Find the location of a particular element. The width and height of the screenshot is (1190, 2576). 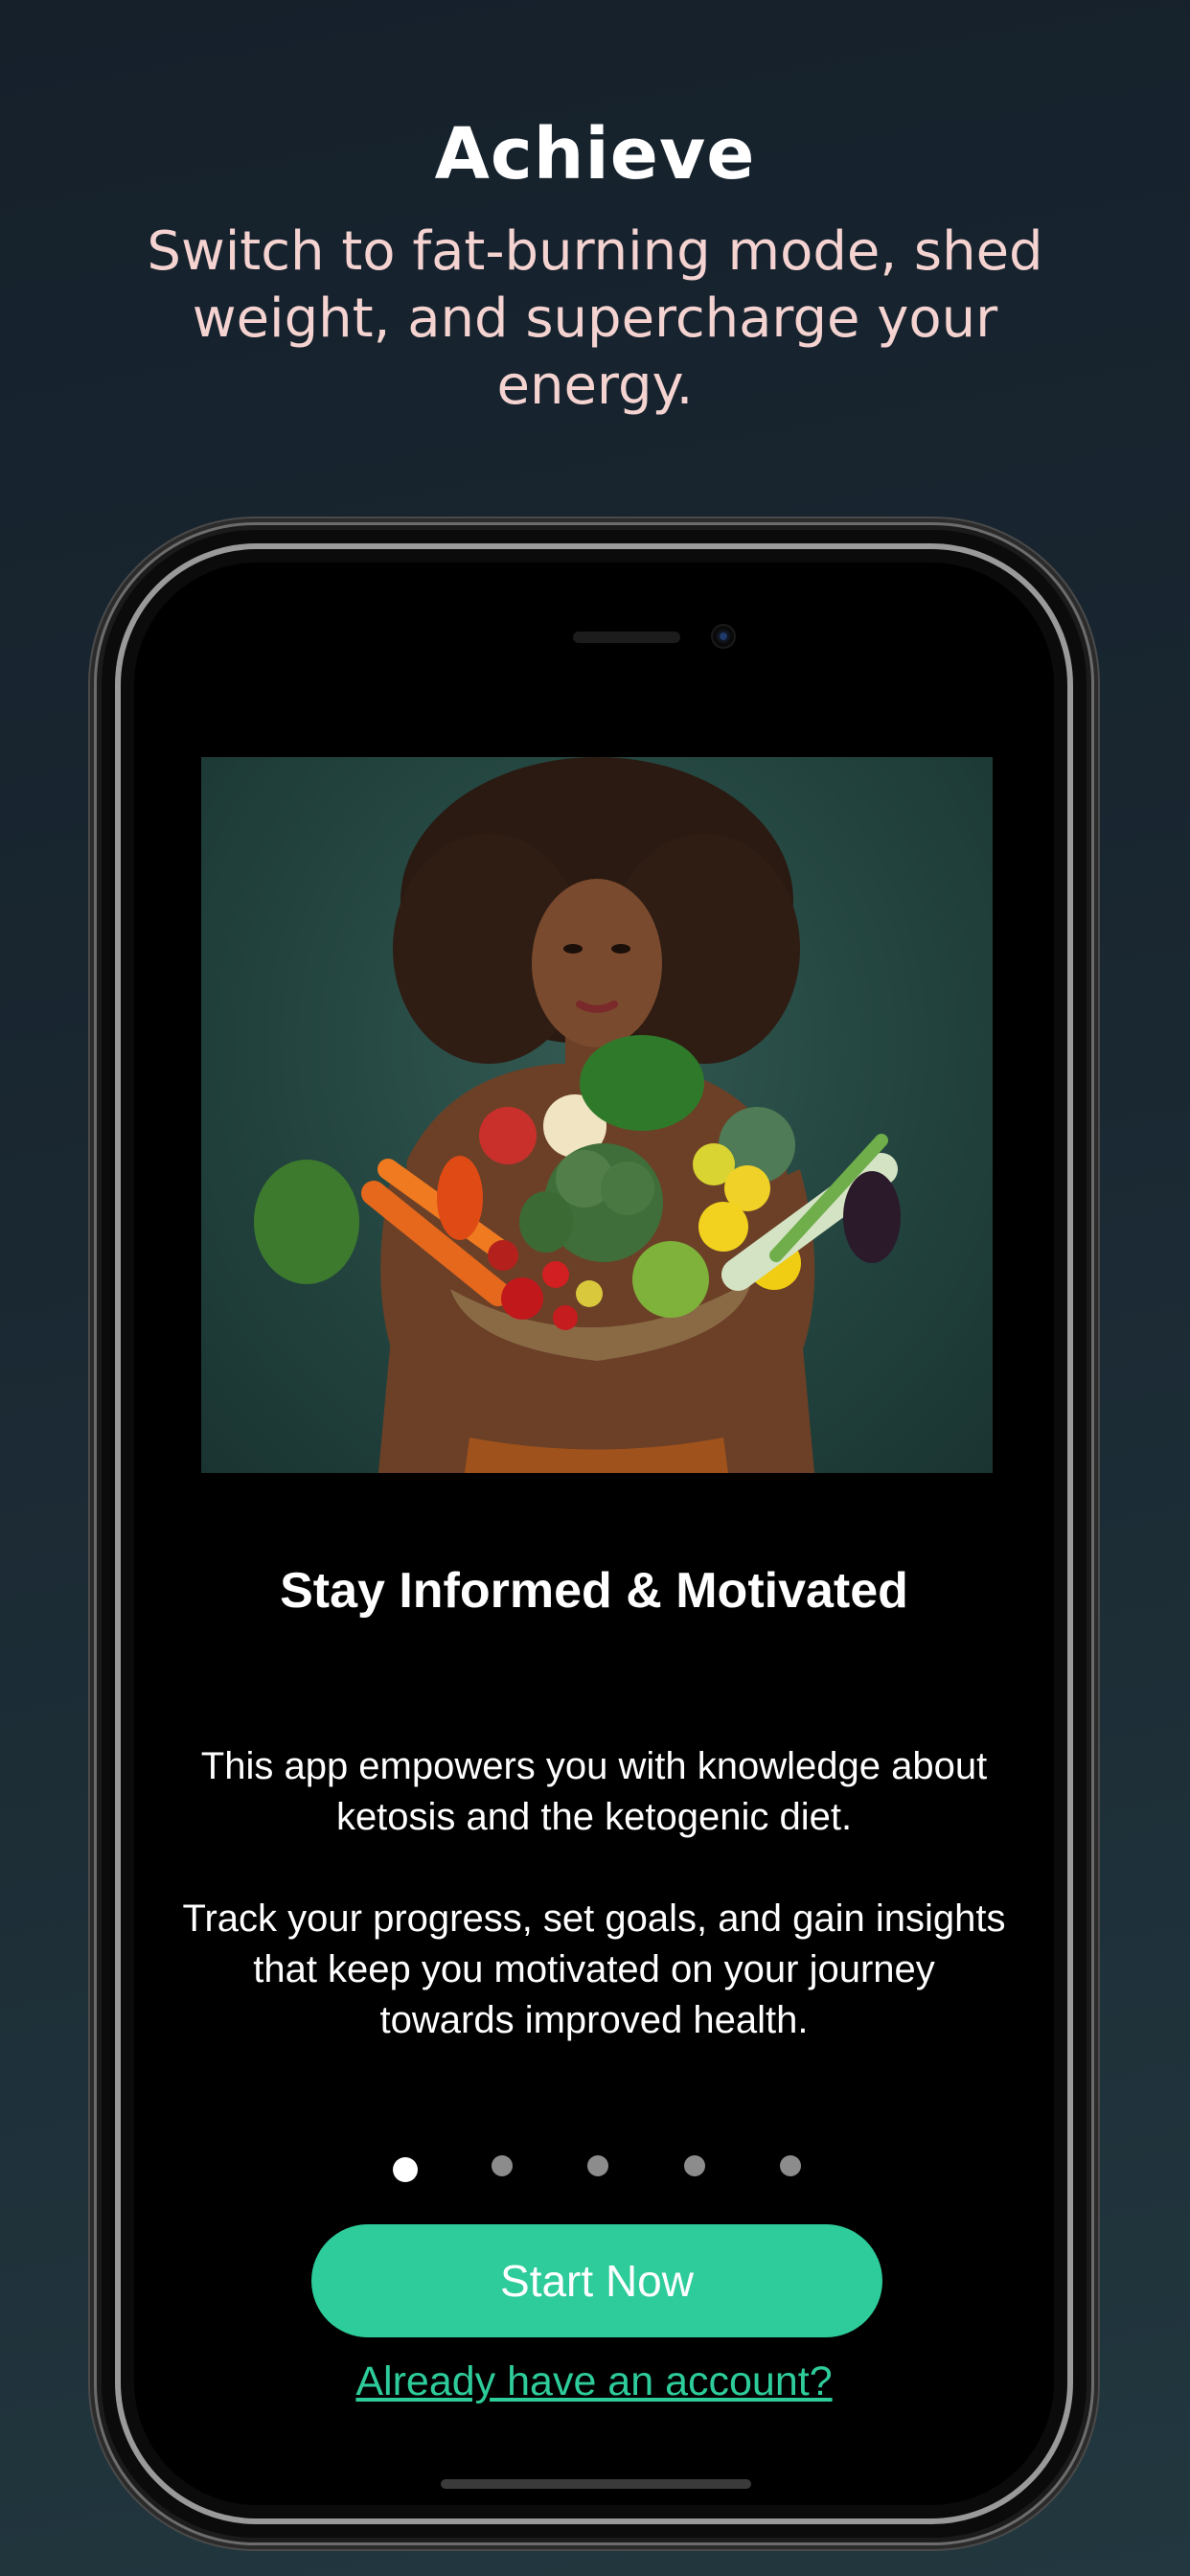

page-headline: Achieve is located at coordinates (595, 154).